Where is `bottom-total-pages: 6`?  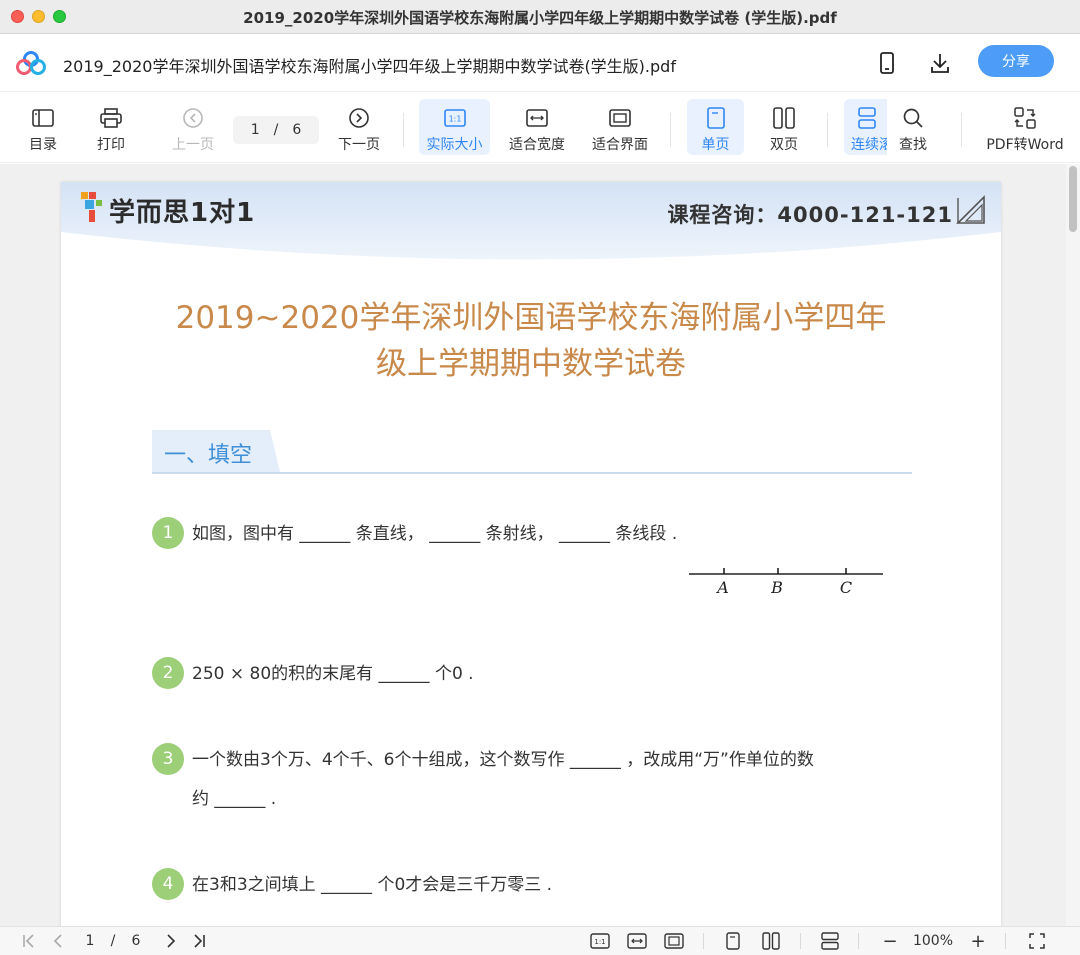
bottom-total-pages: 6 is located at coordinates (136, 941).